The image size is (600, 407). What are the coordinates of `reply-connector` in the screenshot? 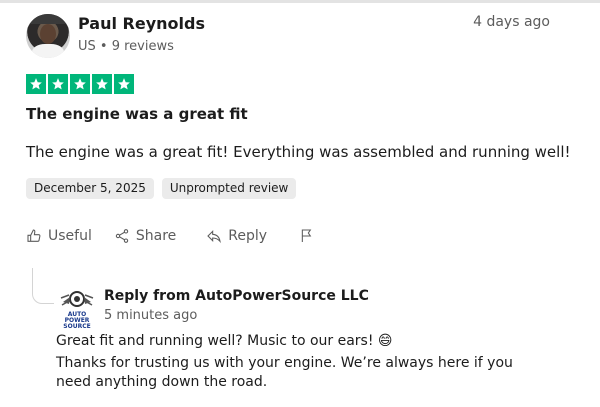 It's located at (43, 286).